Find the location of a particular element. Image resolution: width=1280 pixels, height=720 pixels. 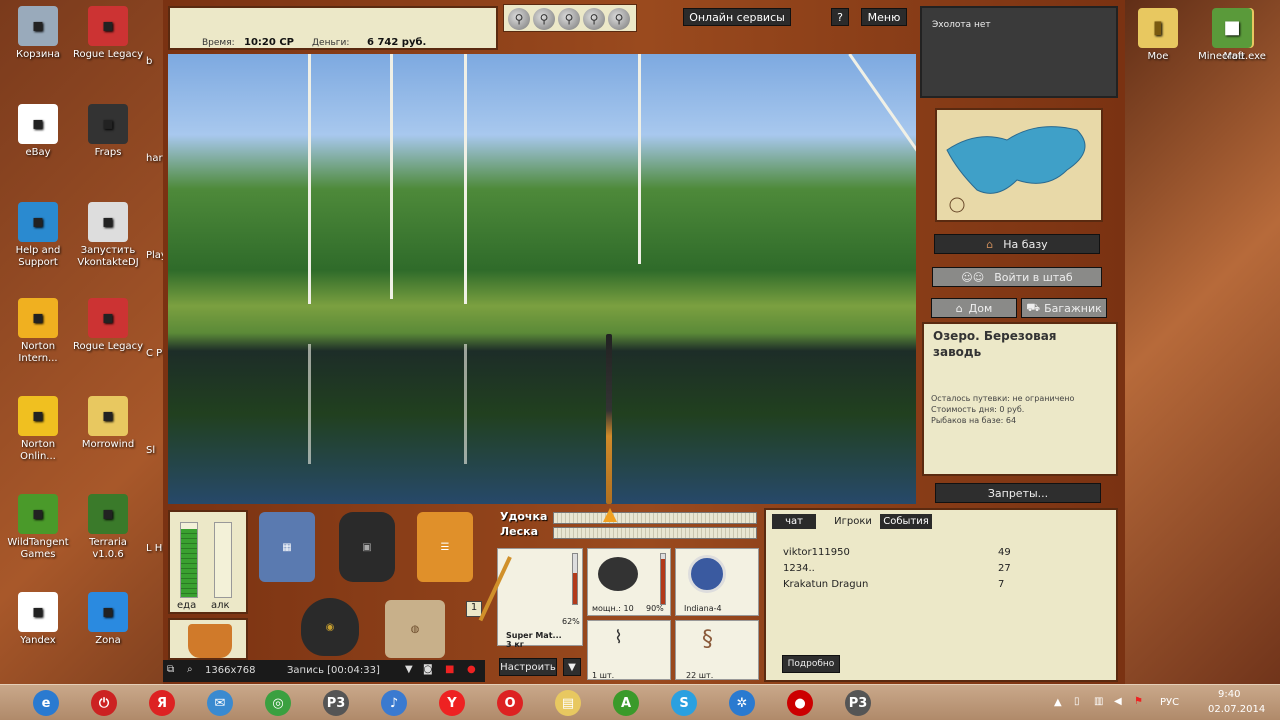

desktop-icon-trash: ▪ Корзина is located at coordinates (38, 33).